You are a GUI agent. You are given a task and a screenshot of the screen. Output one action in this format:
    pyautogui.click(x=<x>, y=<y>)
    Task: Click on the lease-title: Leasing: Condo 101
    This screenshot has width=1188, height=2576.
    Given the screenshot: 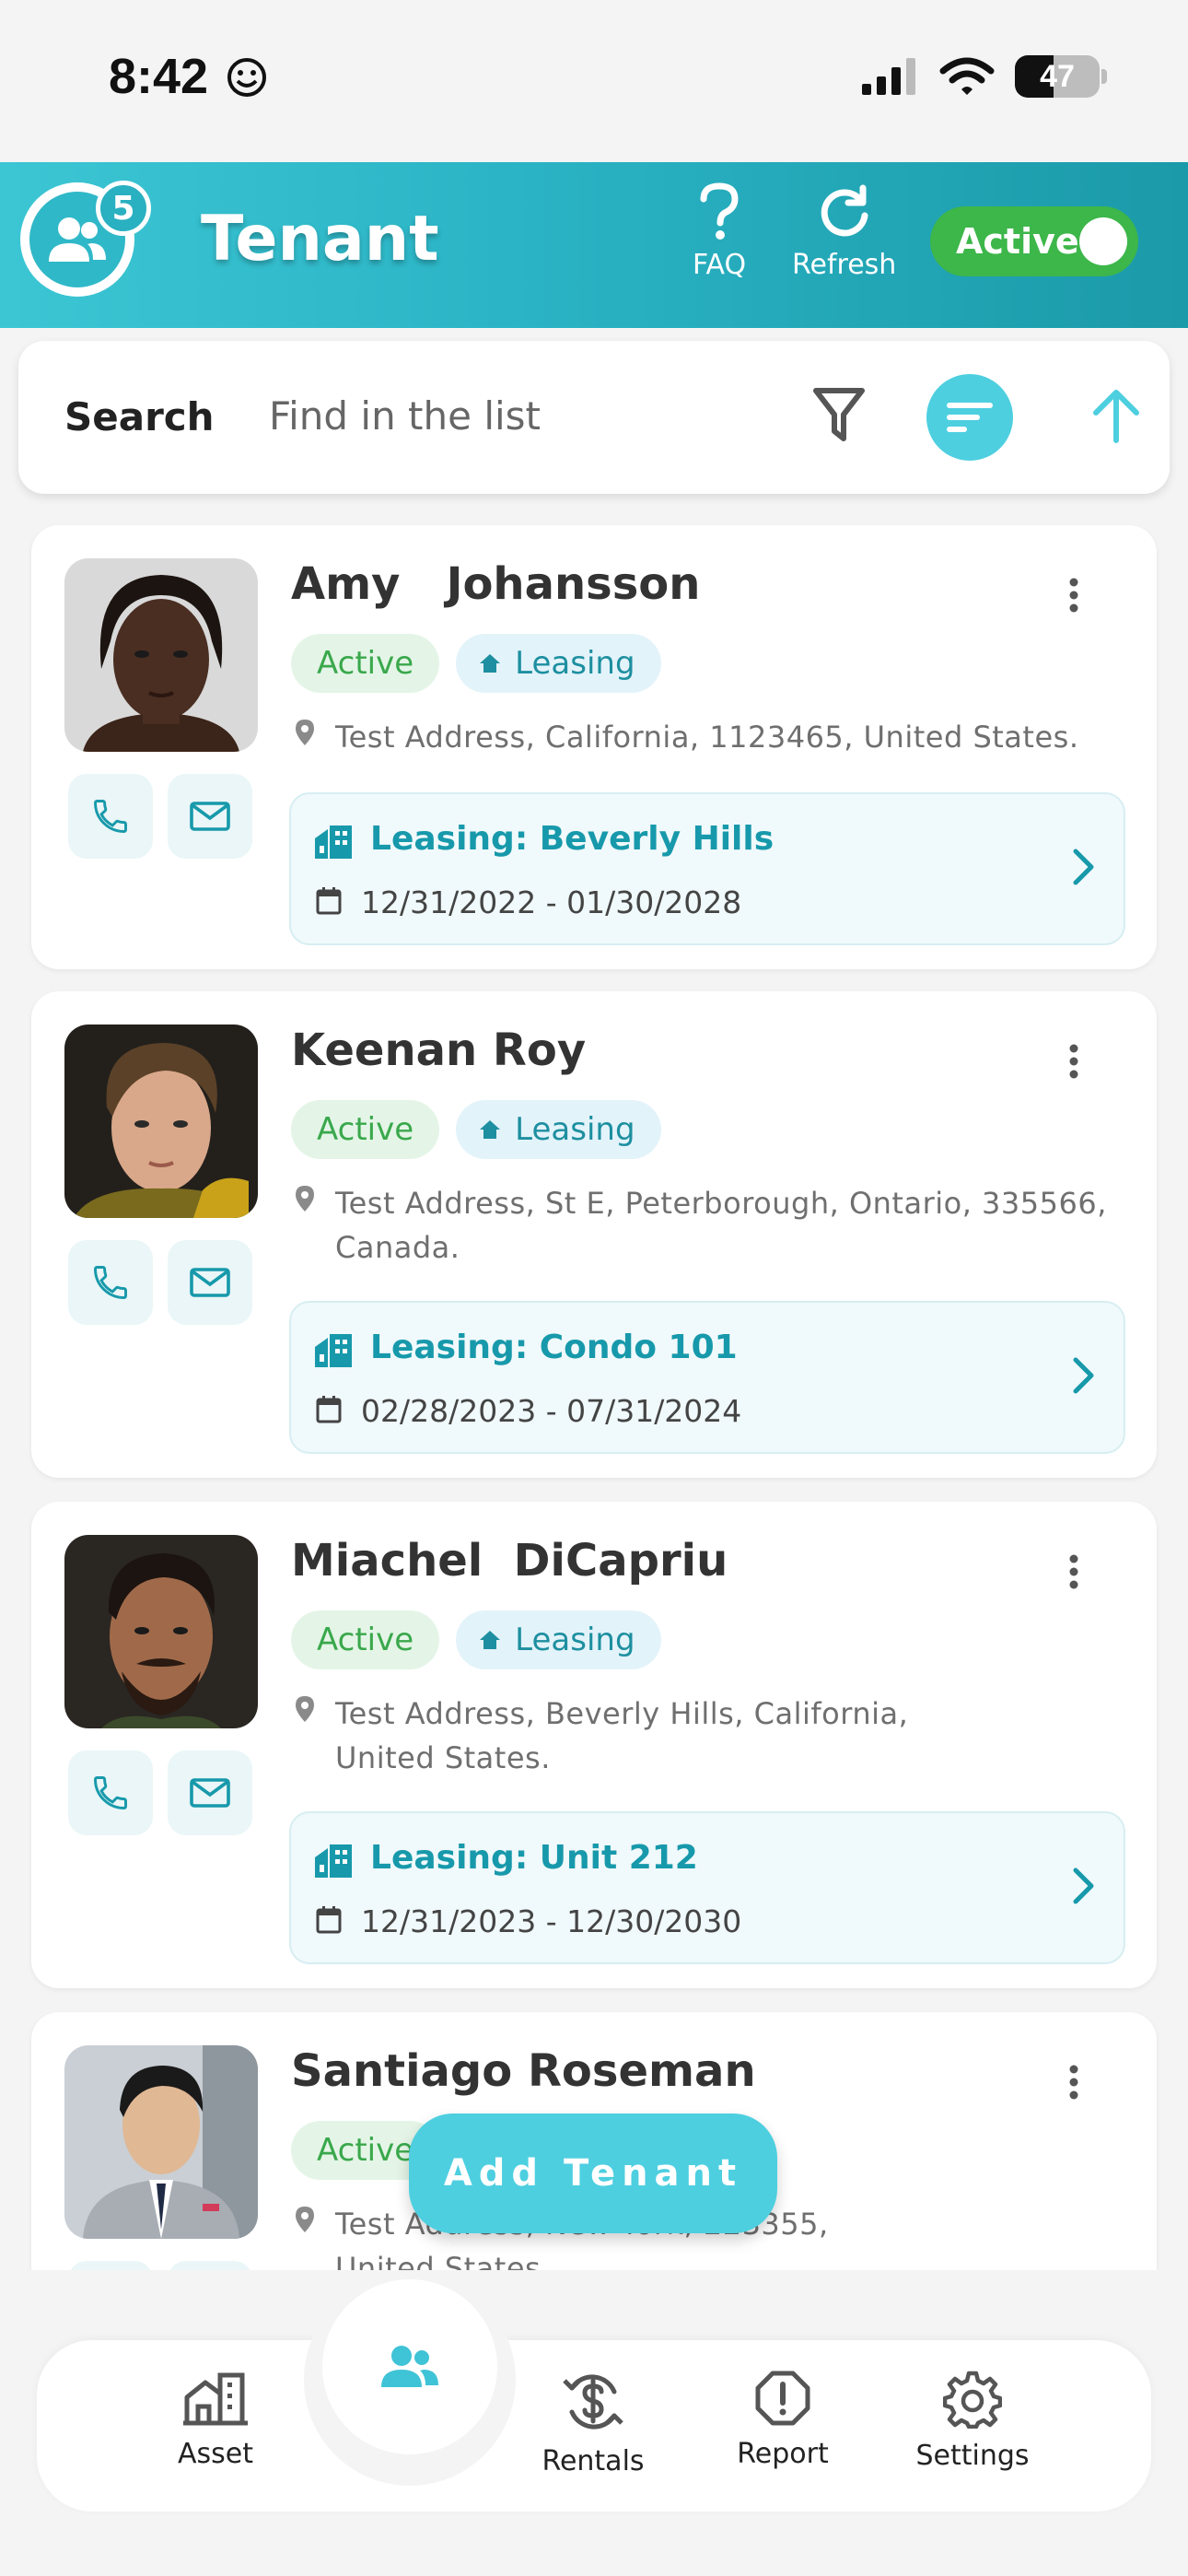 What is the action you would take?
    pyautogui.click(x=554, y=1347)
    